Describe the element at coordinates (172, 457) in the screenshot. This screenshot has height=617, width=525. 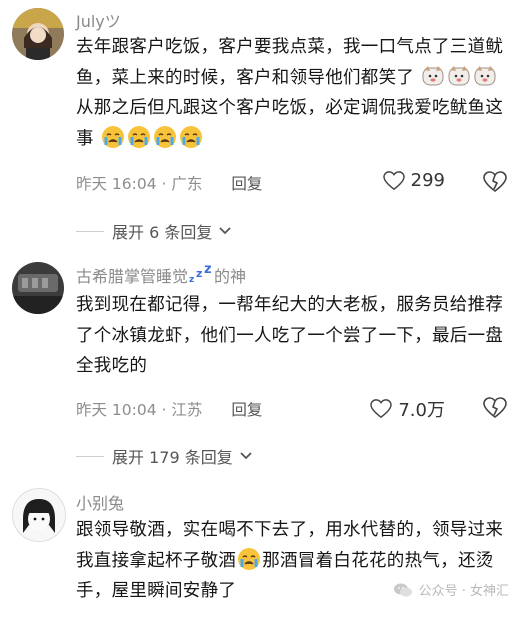
I see `expand-replies-label: 展开 179 条回复` at that location.